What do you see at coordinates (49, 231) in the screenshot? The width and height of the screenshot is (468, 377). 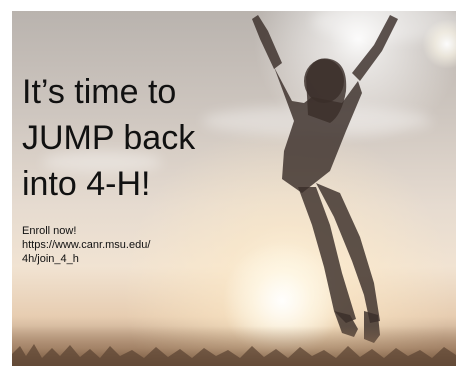 I see `enroll-label: Enroll now!` at bounding box center [49, 231].